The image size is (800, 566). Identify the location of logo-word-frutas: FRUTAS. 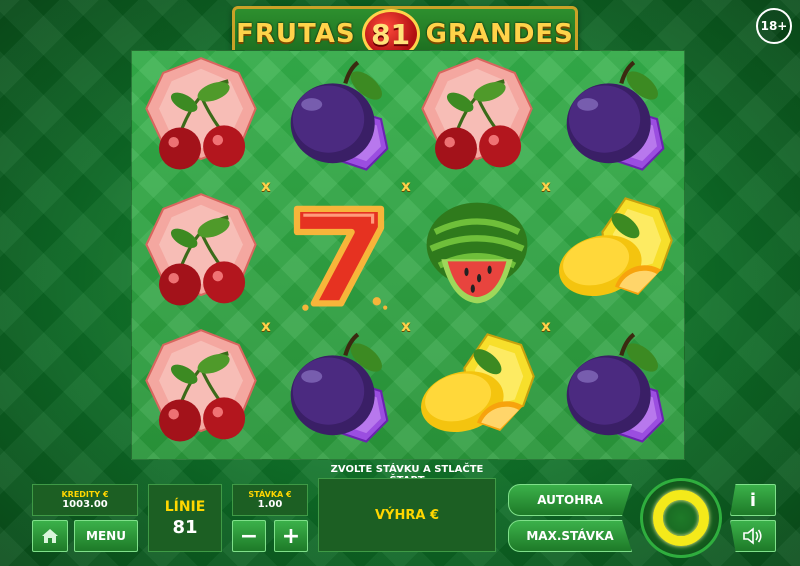
(296, 34).